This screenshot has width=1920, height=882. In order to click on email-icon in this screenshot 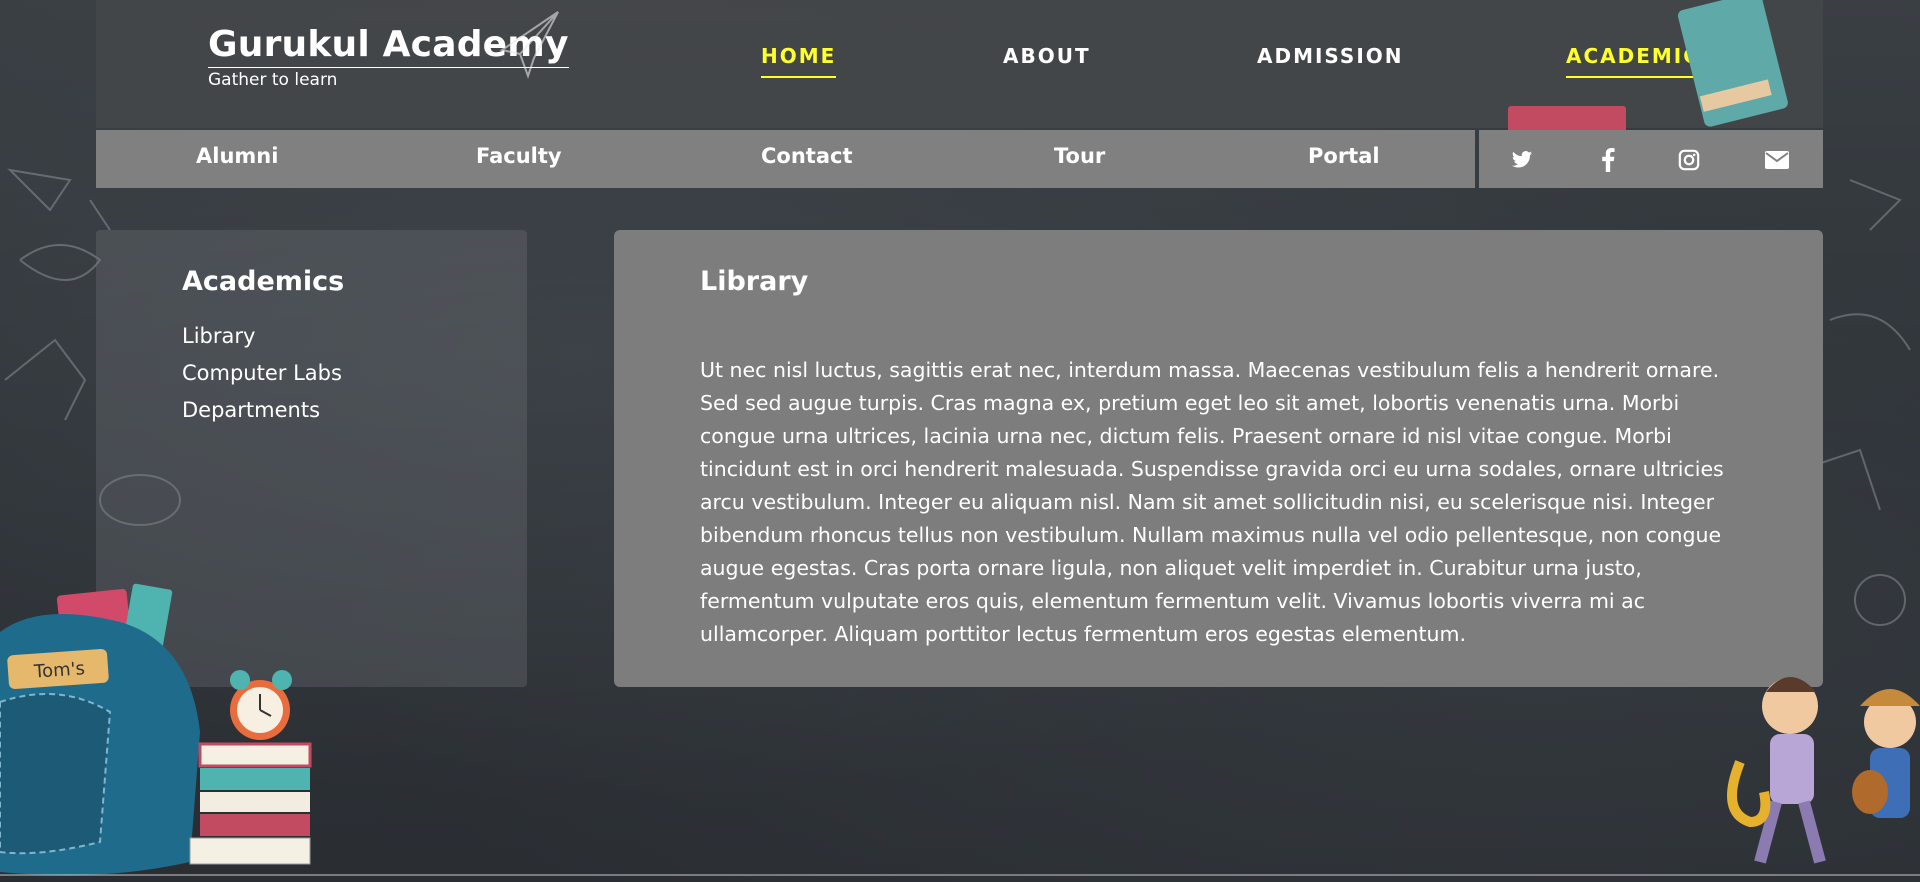, I will do `click(1777, 160)`.